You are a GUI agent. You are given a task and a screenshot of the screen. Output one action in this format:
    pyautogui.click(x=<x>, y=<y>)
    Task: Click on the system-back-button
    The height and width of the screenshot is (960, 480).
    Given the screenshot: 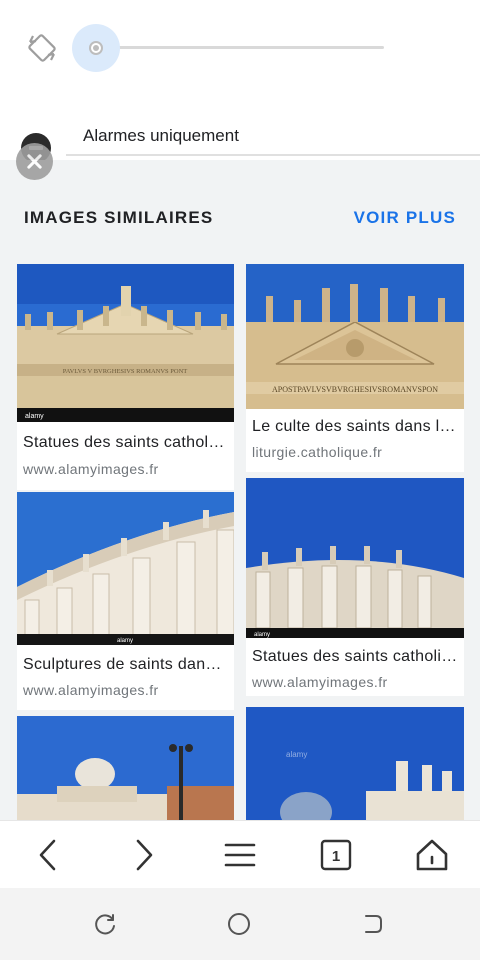 What is the action you would take?
    pyautogui.click(x=372, y=924)
    